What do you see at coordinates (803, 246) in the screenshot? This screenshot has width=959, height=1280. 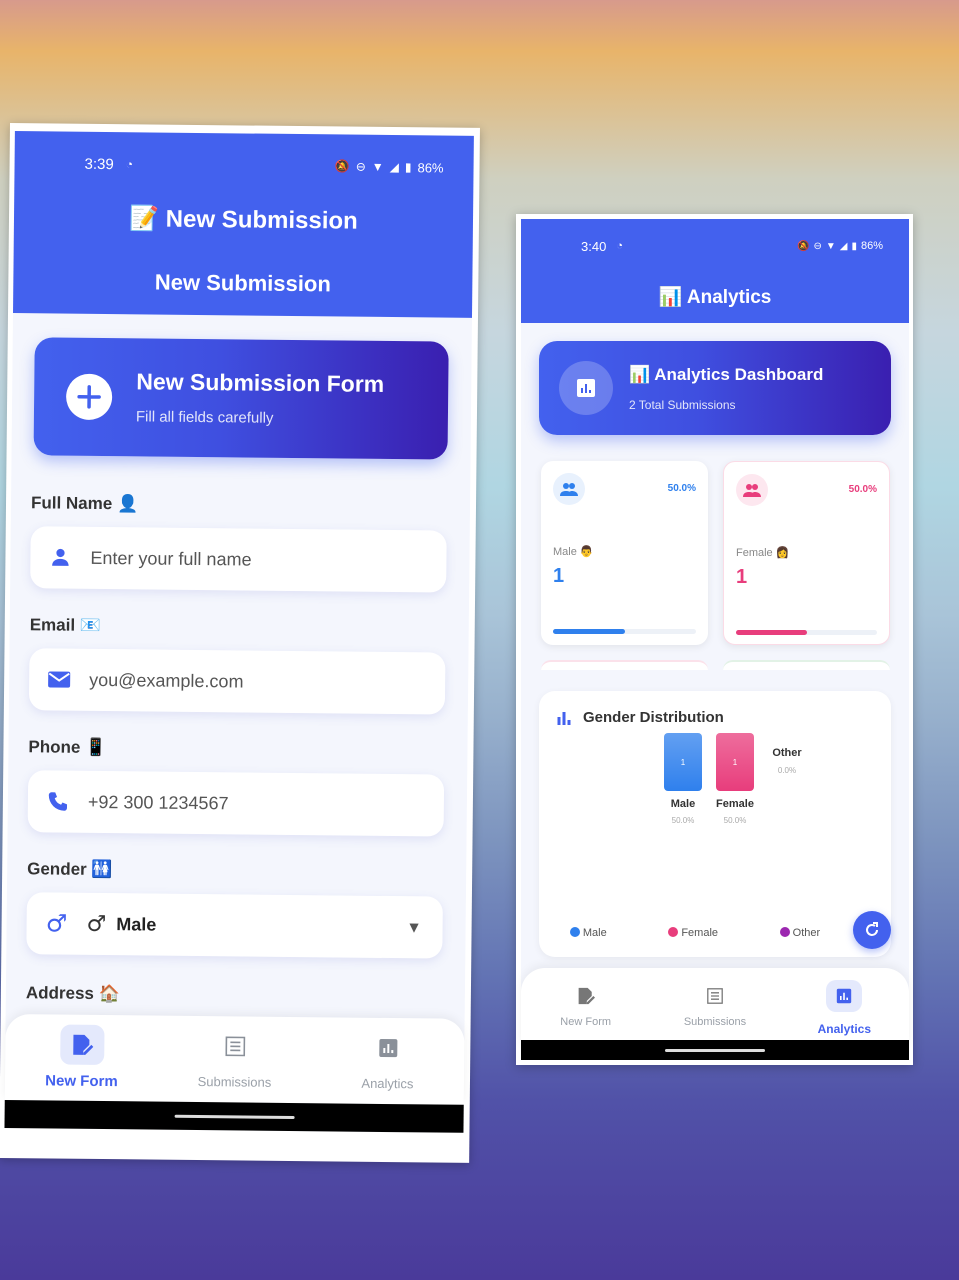 I see `mute-icon: 🔕` at bounding box center [803, 246].